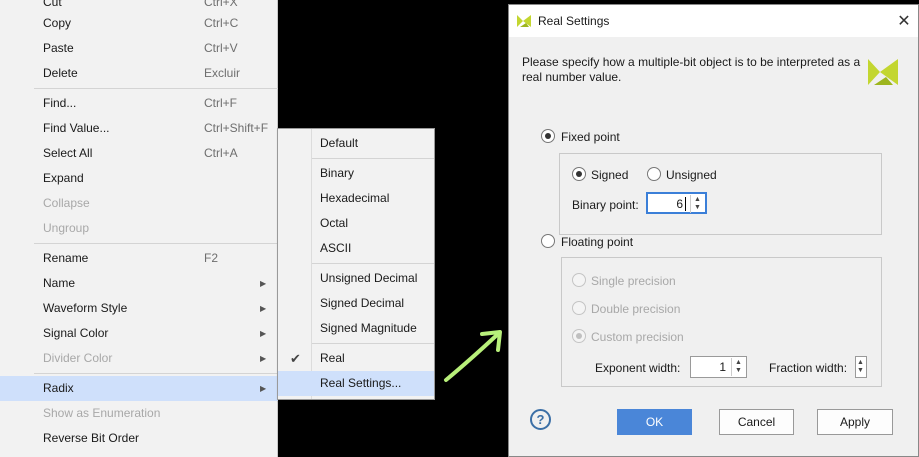  I want to click on fraction-width-spinner: ▲ ▼, so click(861, 367).